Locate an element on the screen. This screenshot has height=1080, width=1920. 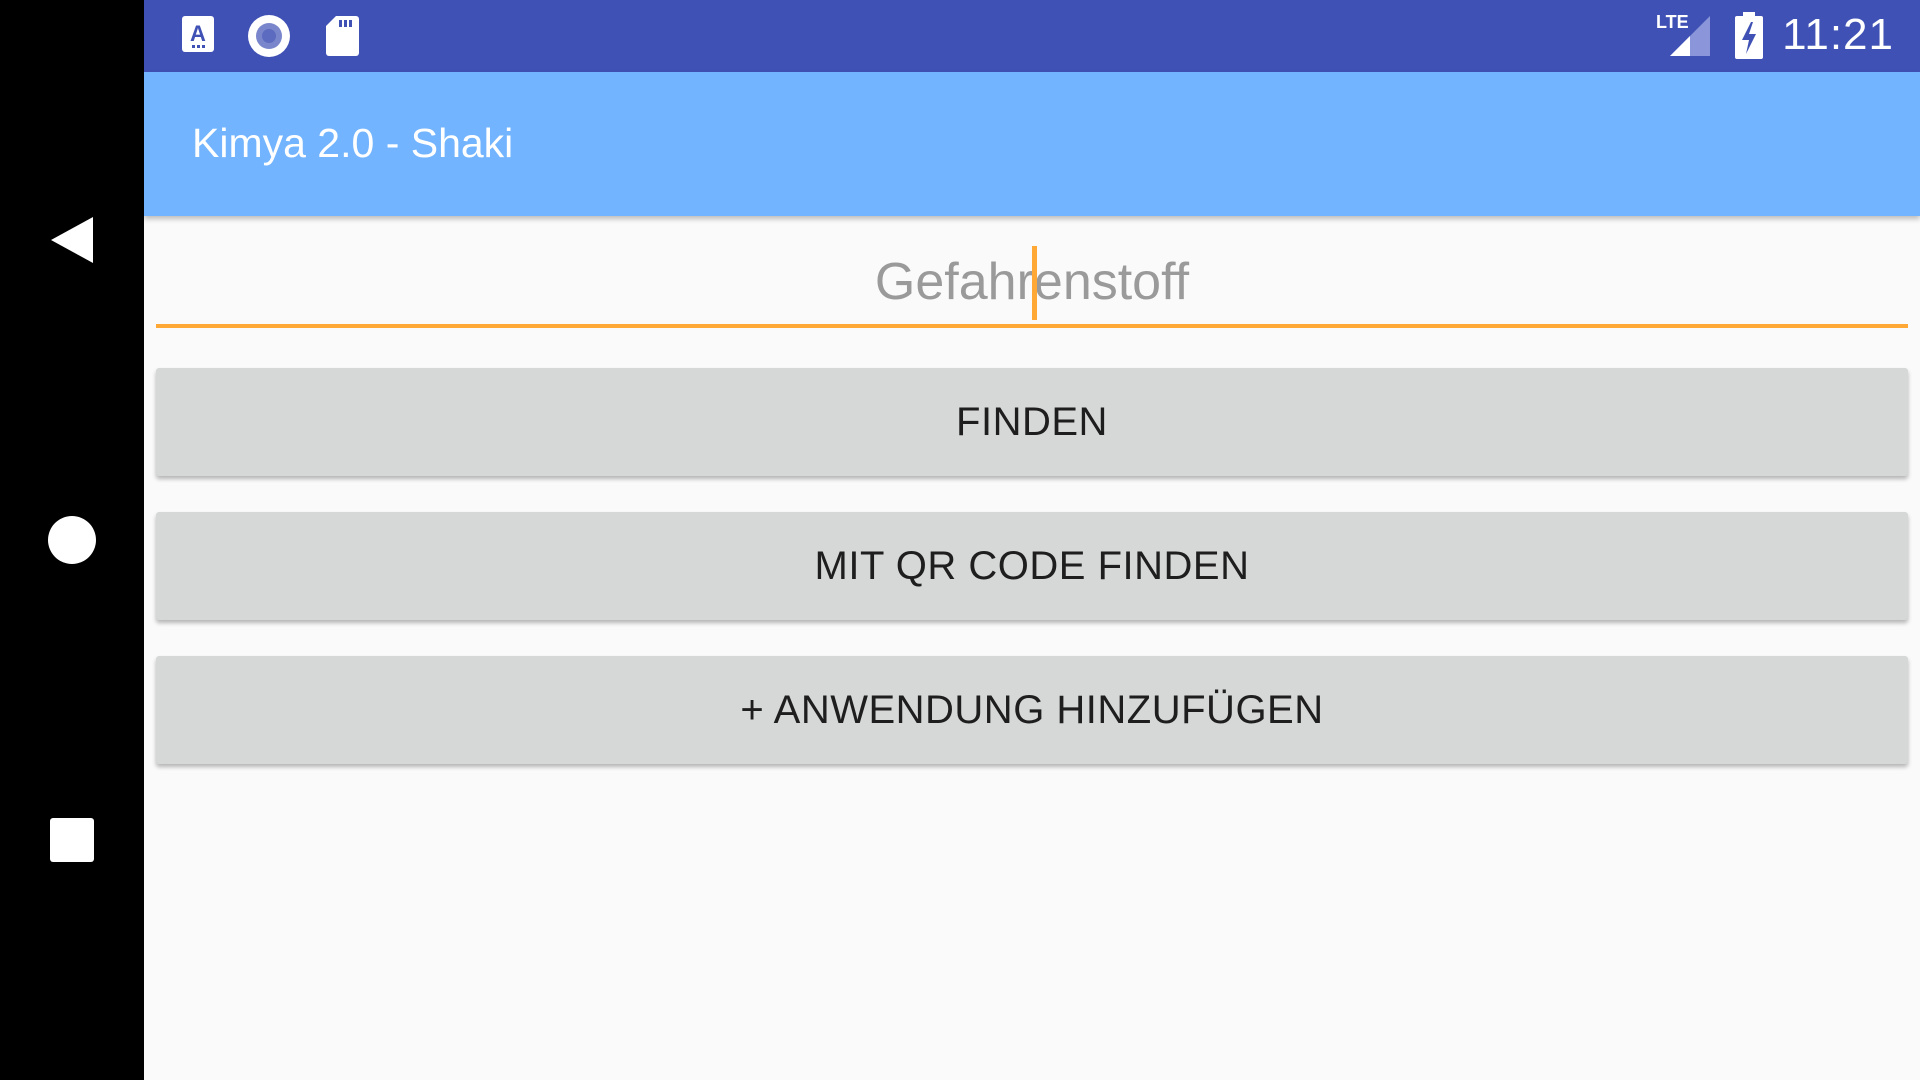
recents-icon is located at coordinates (72, 840).